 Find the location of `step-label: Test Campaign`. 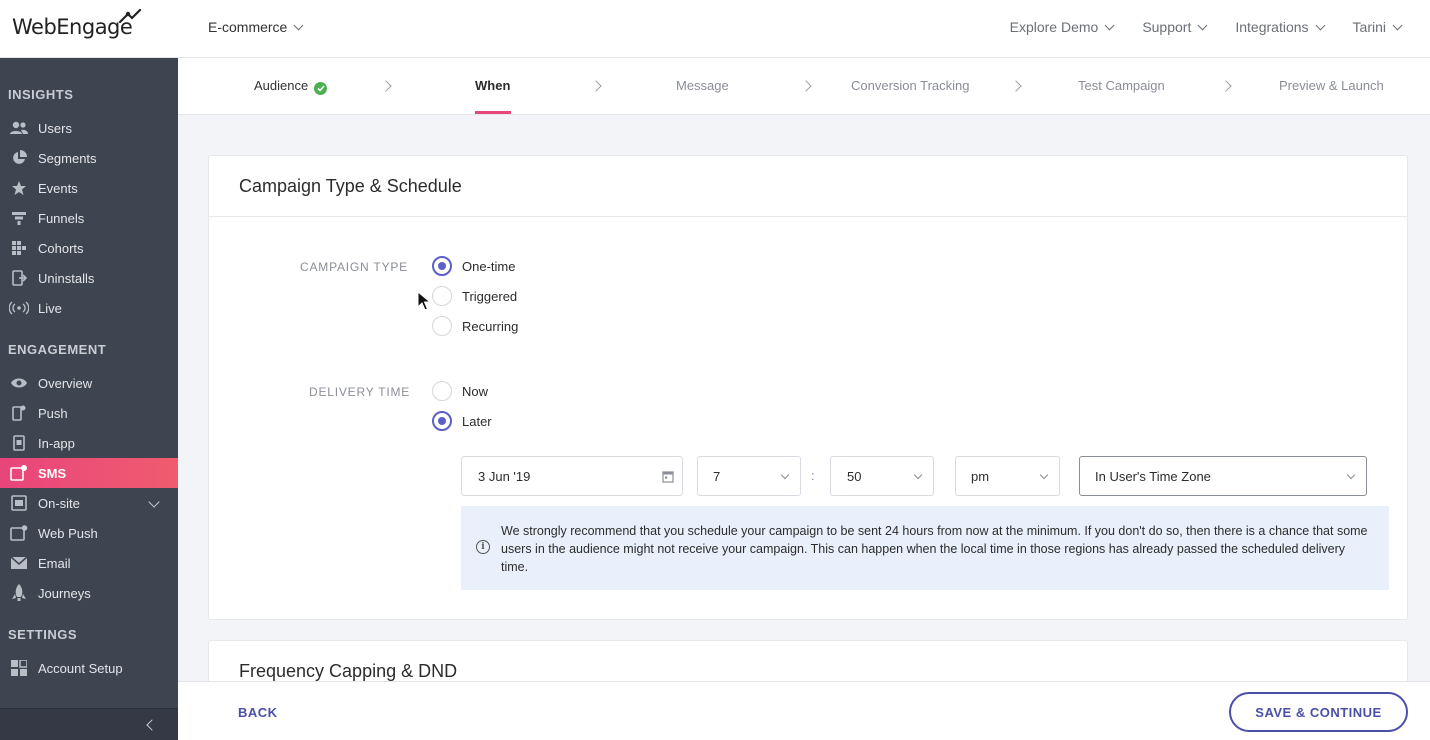

step-label: Test Campaign is located at coordinates (1121, 85).